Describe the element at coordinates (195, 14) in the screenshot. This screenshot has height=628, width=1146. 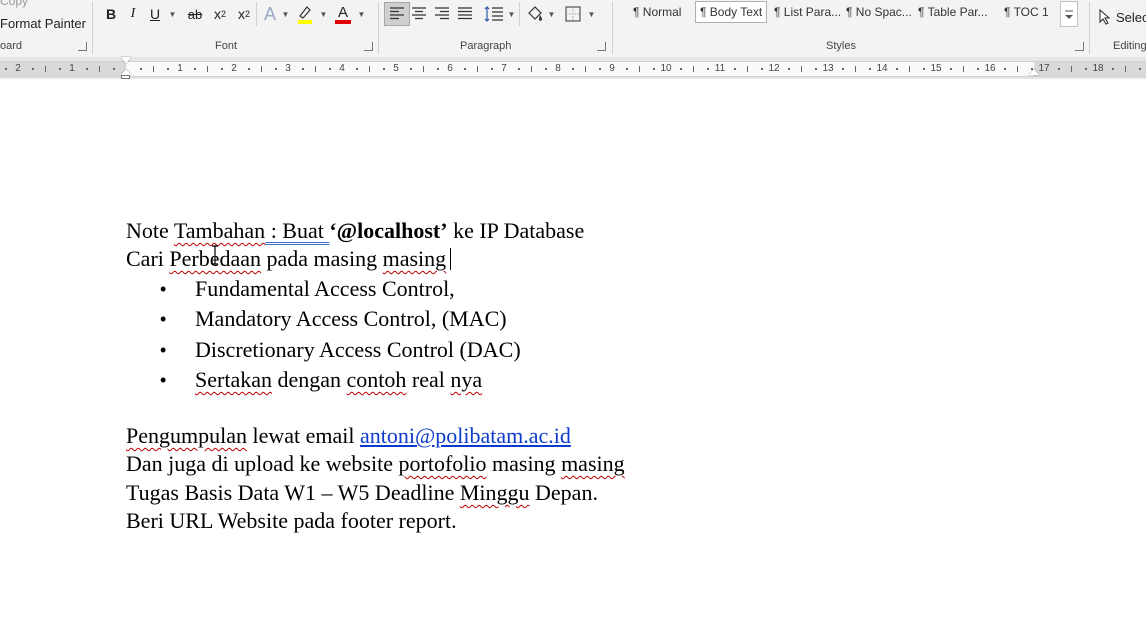
I see `strikethrough-button: ab` at that location.